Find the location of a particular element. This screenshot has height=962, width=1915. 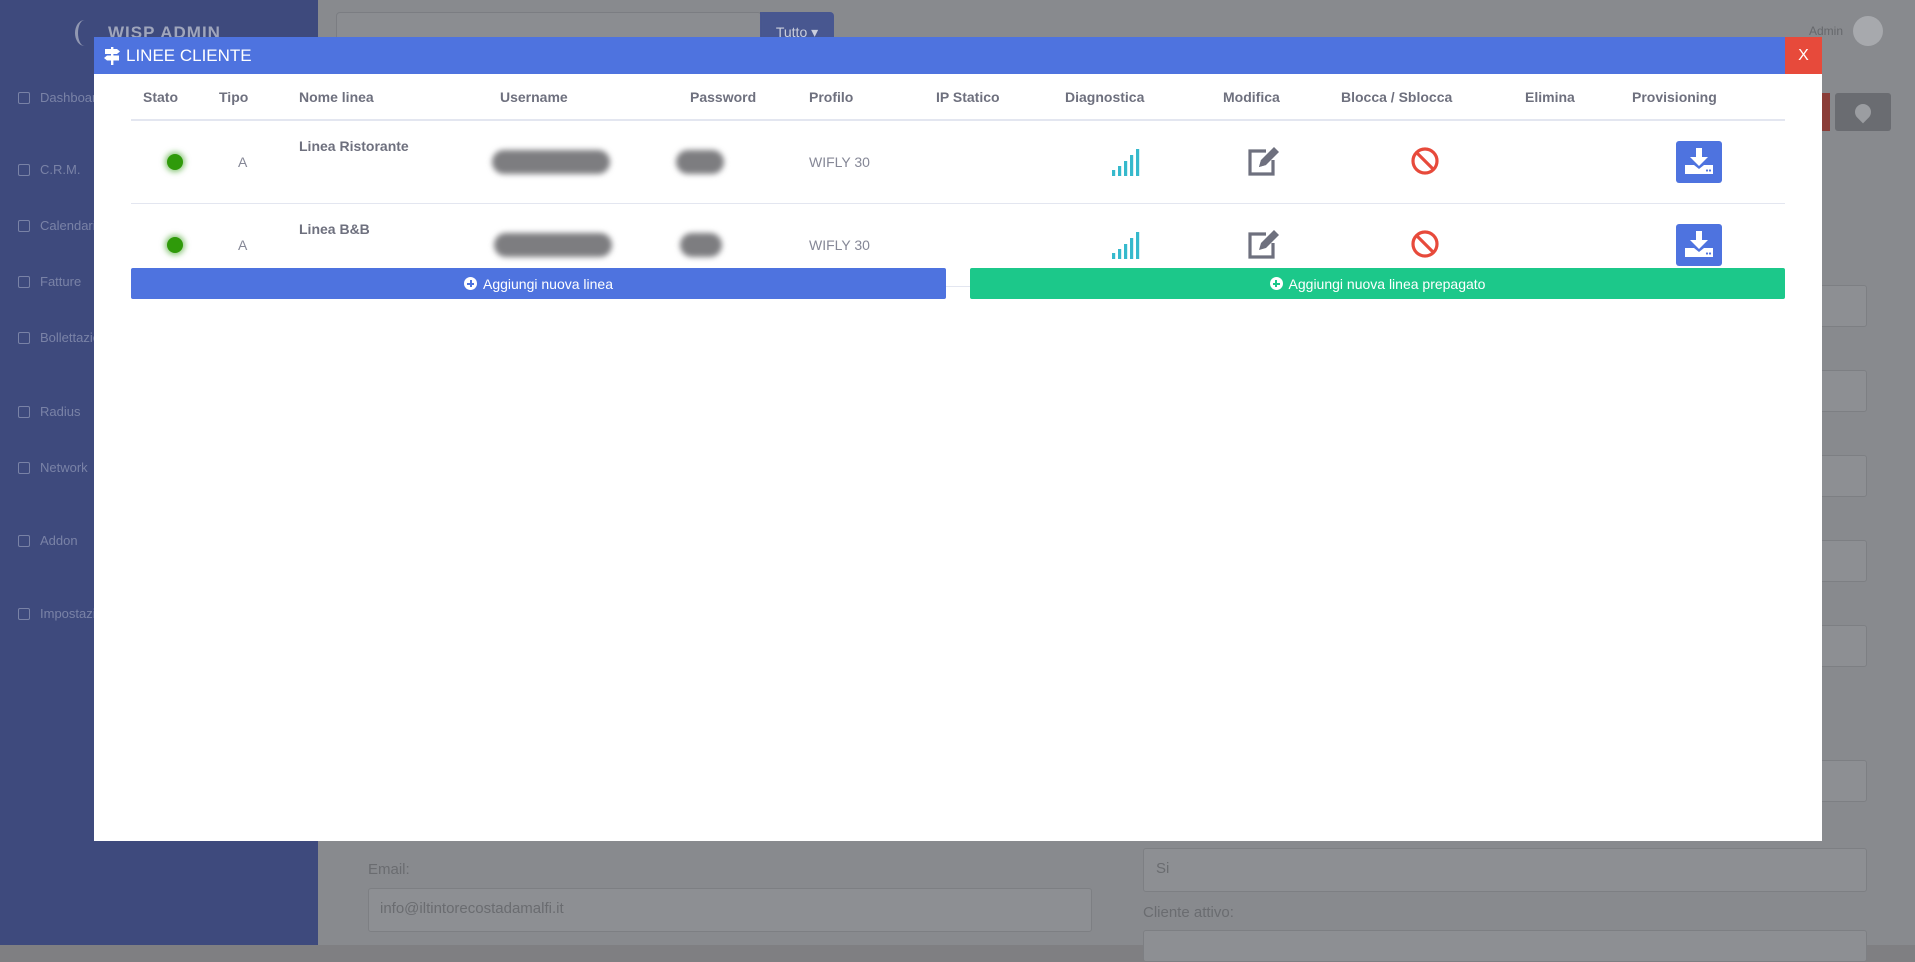

sidebar-item-calendario: Calendario is located at coordinates (60, 225).